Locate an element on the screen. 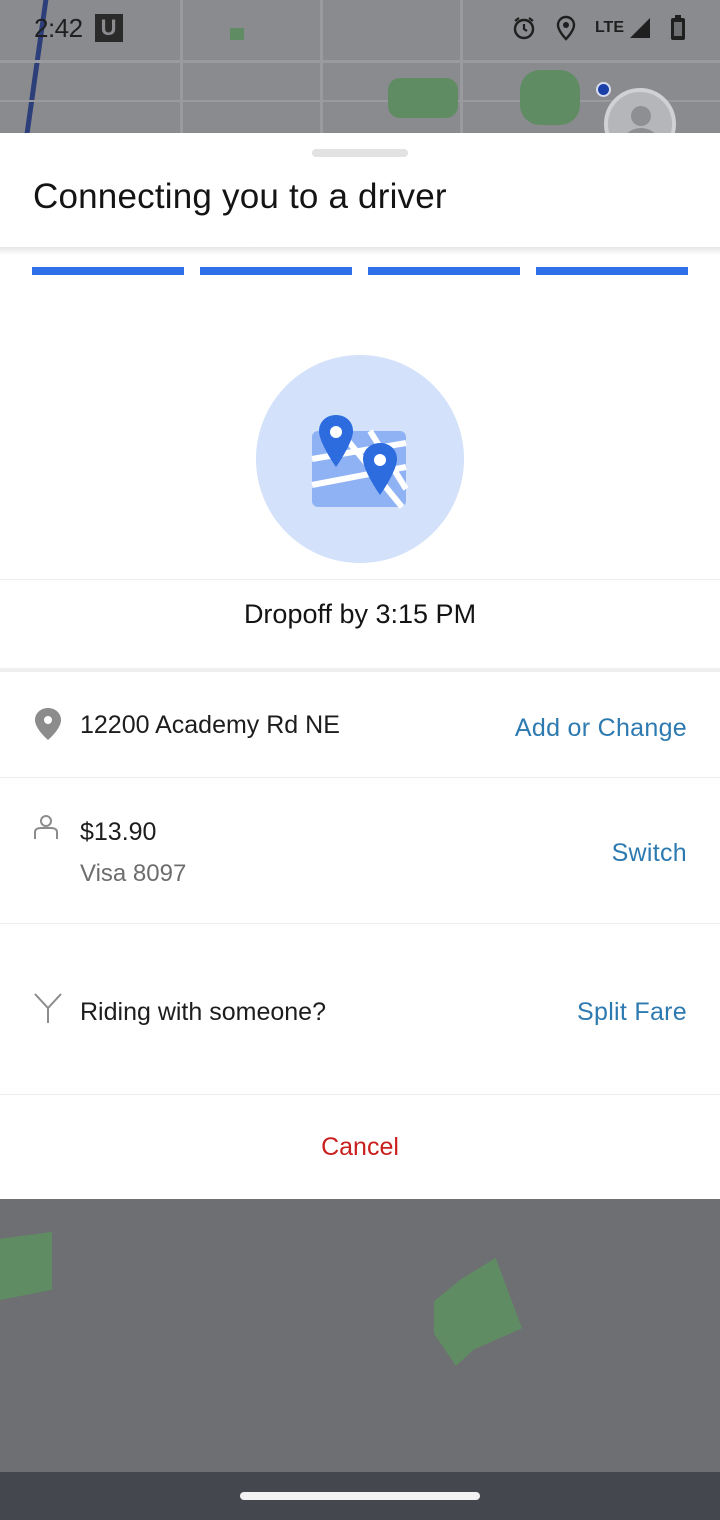  sheet-title: Connecting you to a driver is located at coordinates (240, 196).